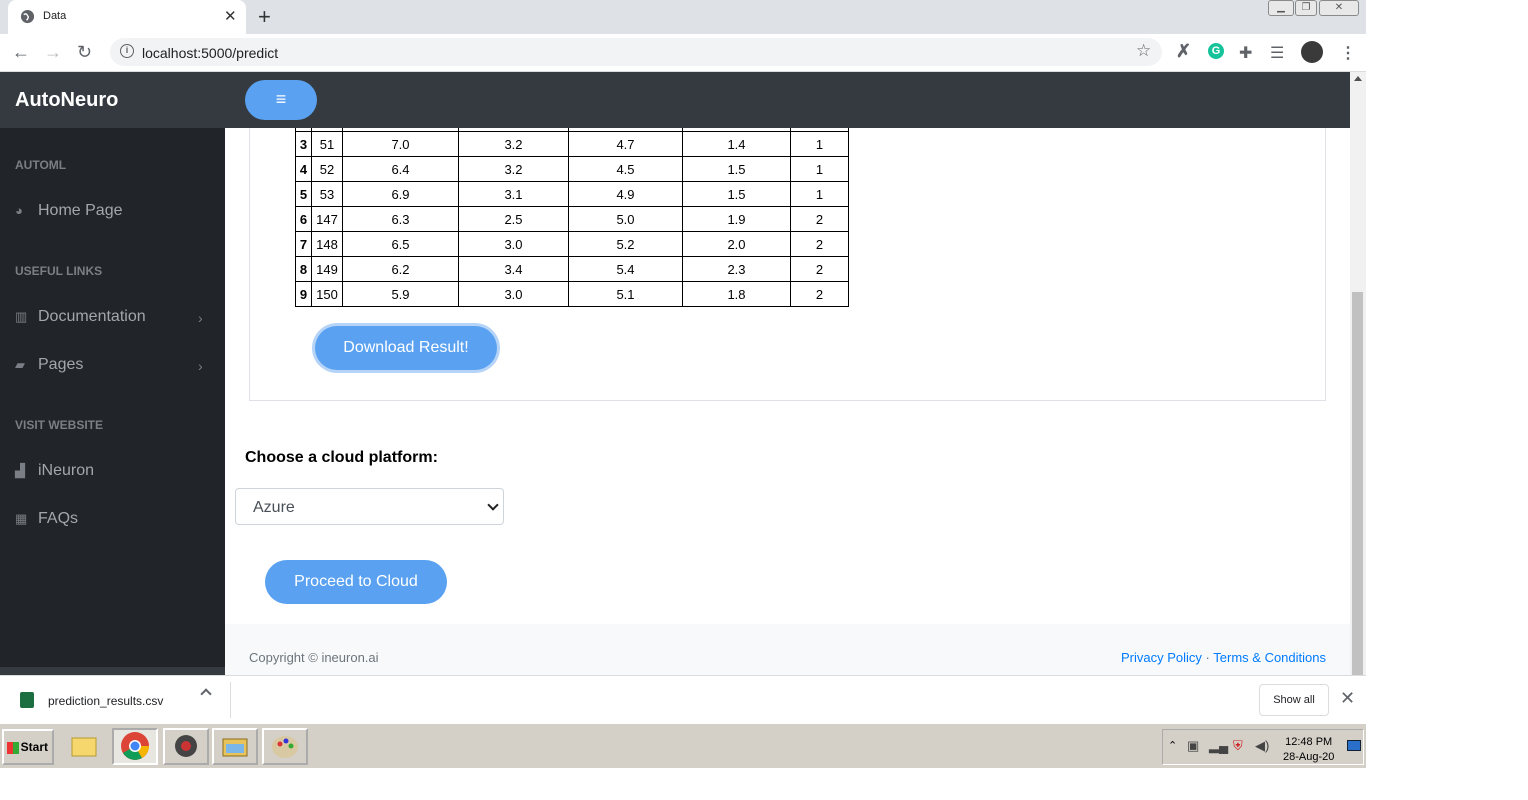 This screenshot has height=800, width=1528. I want to click on table-cell: 2, so click(819, 219).